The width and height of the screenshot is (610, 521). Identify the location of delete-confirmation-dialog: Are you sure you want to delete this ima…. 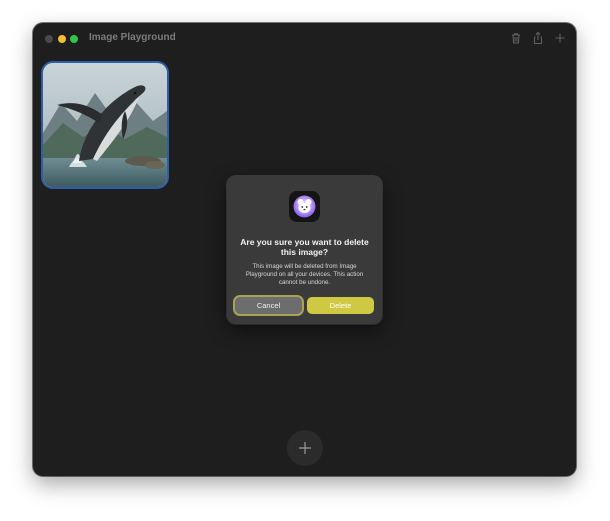
(304, 250).